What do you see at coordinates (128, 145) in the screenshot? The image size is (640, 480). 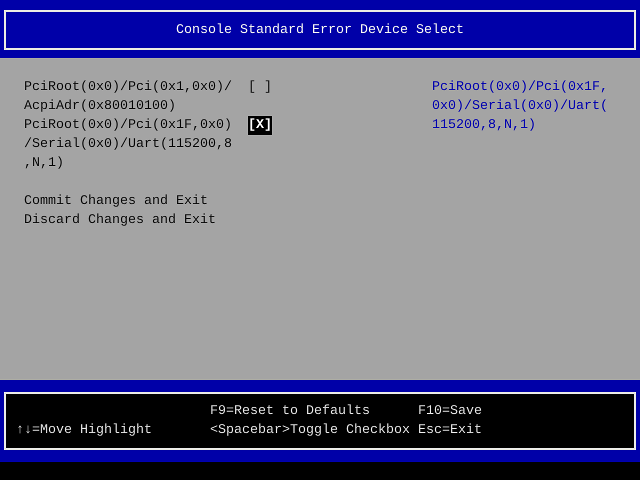 I see `device-option-label: PciRoot(0x0)/Pci(0x1F,0x0) /Serial(0x0)/Uart(115200,8 ,N,1)` at bounding box center [128, 145].